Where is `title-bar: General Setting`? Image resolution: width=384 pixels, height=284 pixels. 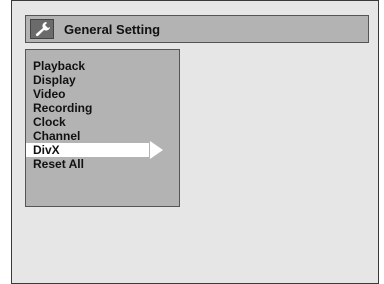
title-bar: General Setting is located at coordinates (197, 29).